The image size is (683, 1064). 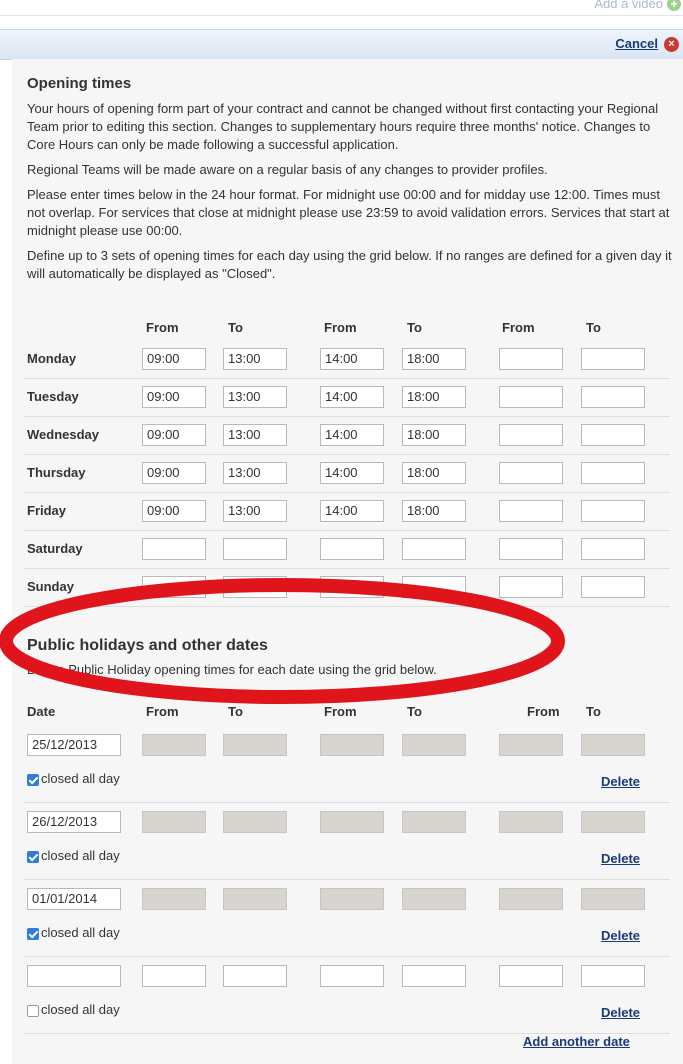 What do you see at coordinates (56, 472) in the screenshot?
I see `day-label-thursday: Thursday` at bounding box center [56, 472].